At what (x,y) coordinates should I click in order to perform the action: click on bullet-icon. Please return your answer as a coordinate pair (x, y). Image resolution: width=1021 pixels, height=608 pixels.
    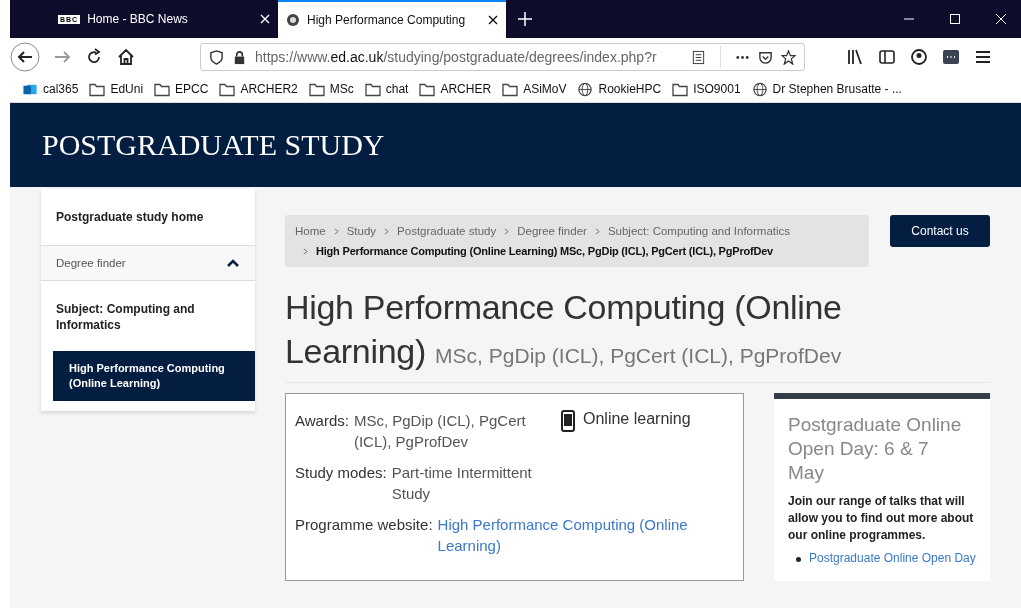
    Looking at the image, I should click on (798, 559).